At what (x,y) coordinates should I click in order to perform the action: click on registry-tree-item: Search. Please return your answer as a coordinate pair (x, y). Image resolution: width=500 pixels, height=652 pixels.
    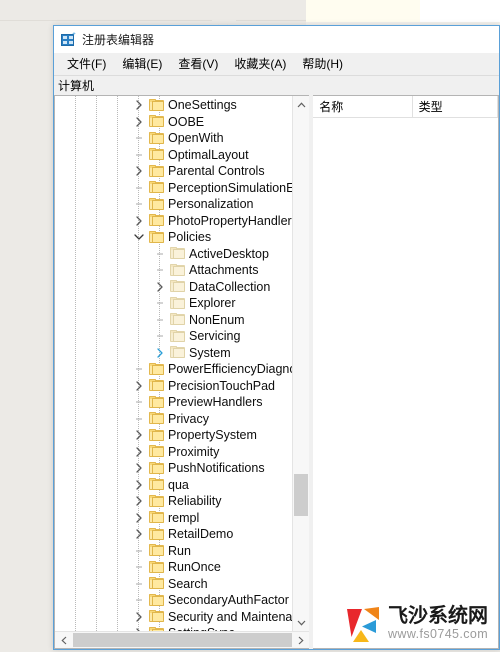
    Looking at the image, I should click on (173, 584).